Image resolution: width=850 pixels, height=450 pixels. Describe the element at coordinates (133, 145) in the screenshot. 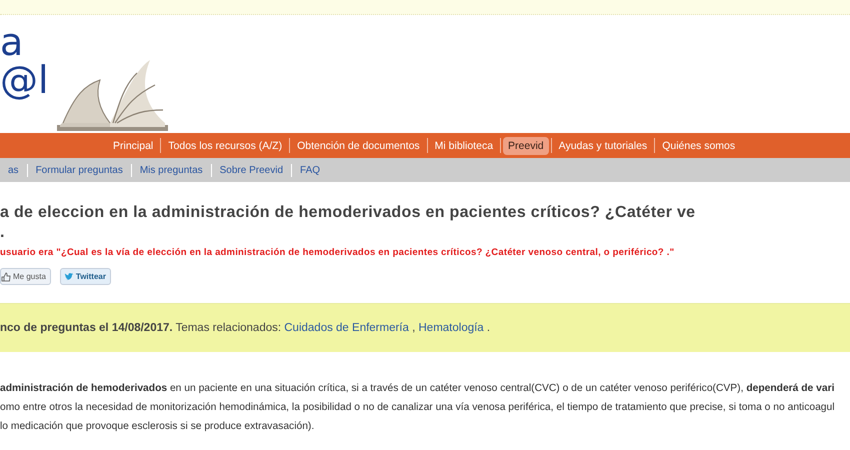

I see `nav-tab: Principal` at that location.